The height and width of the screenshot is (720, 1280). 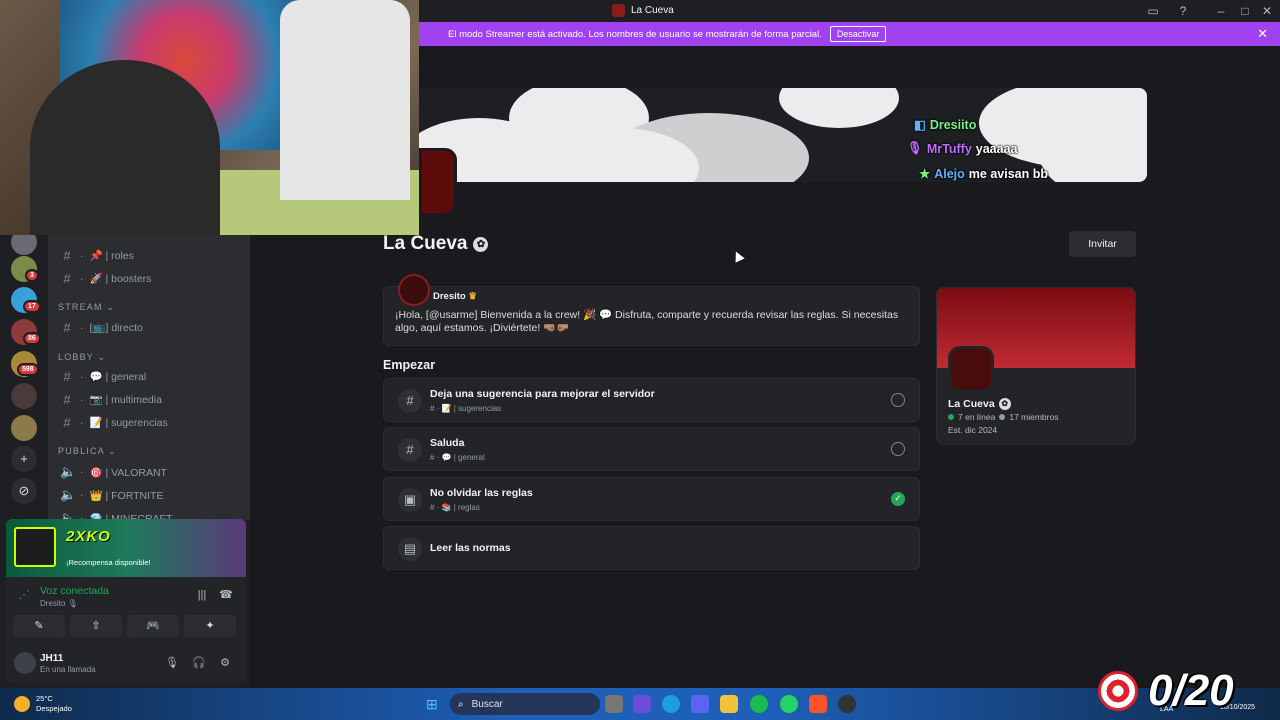 I want to click on chat-line: ◧ Dresiito, so click(x=945, y=125).